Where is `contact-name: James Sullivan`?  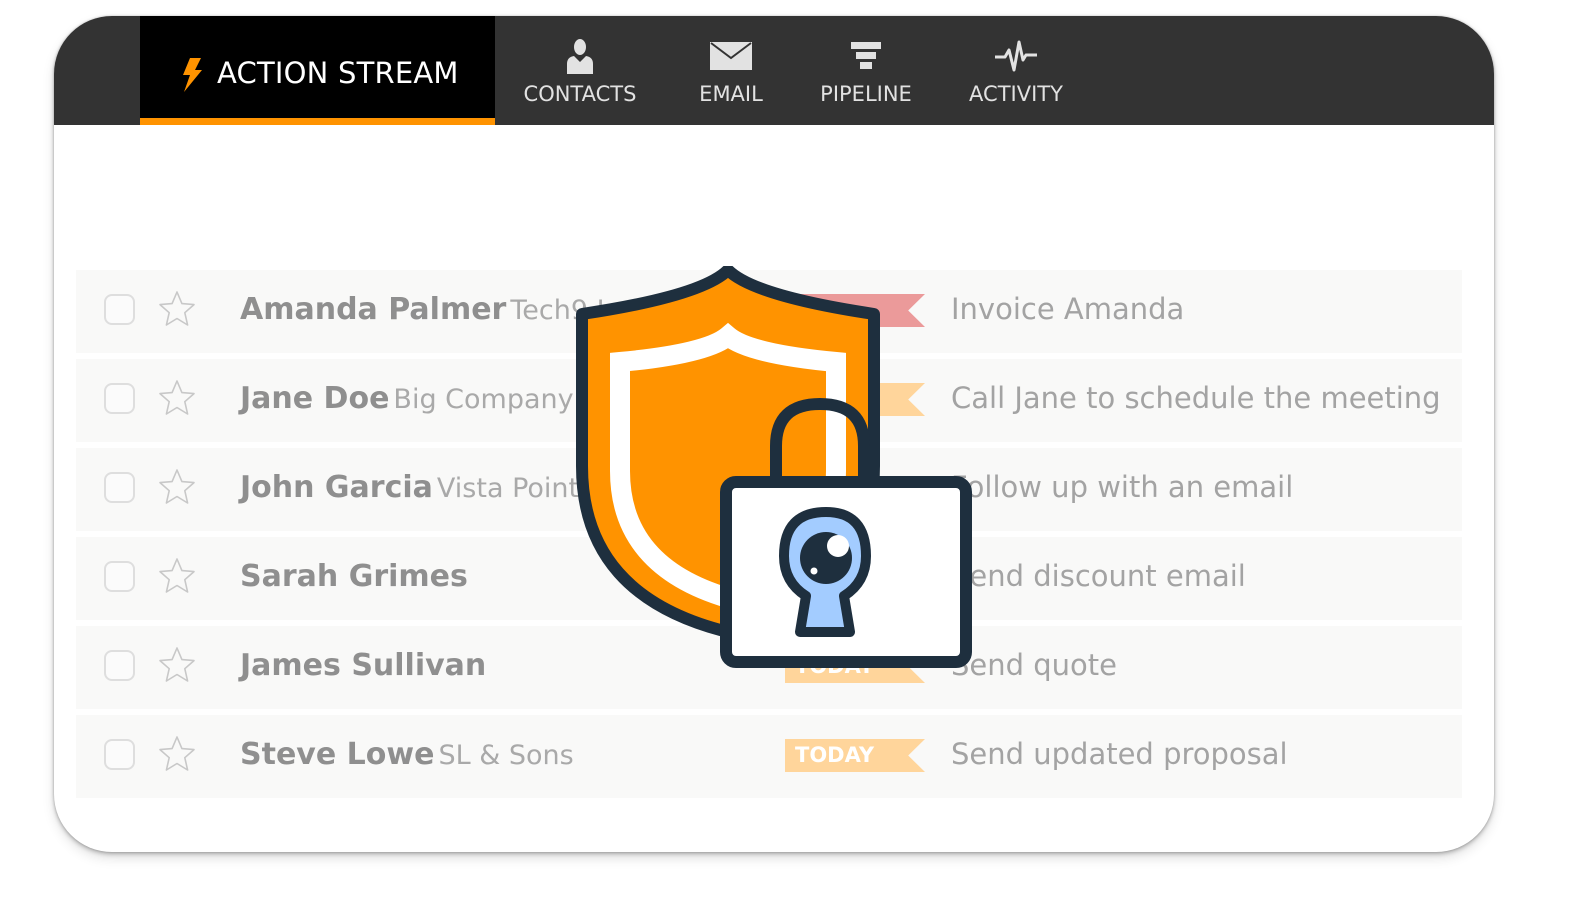
contact-name: James Sullivan is located at coordinates (365, 665).